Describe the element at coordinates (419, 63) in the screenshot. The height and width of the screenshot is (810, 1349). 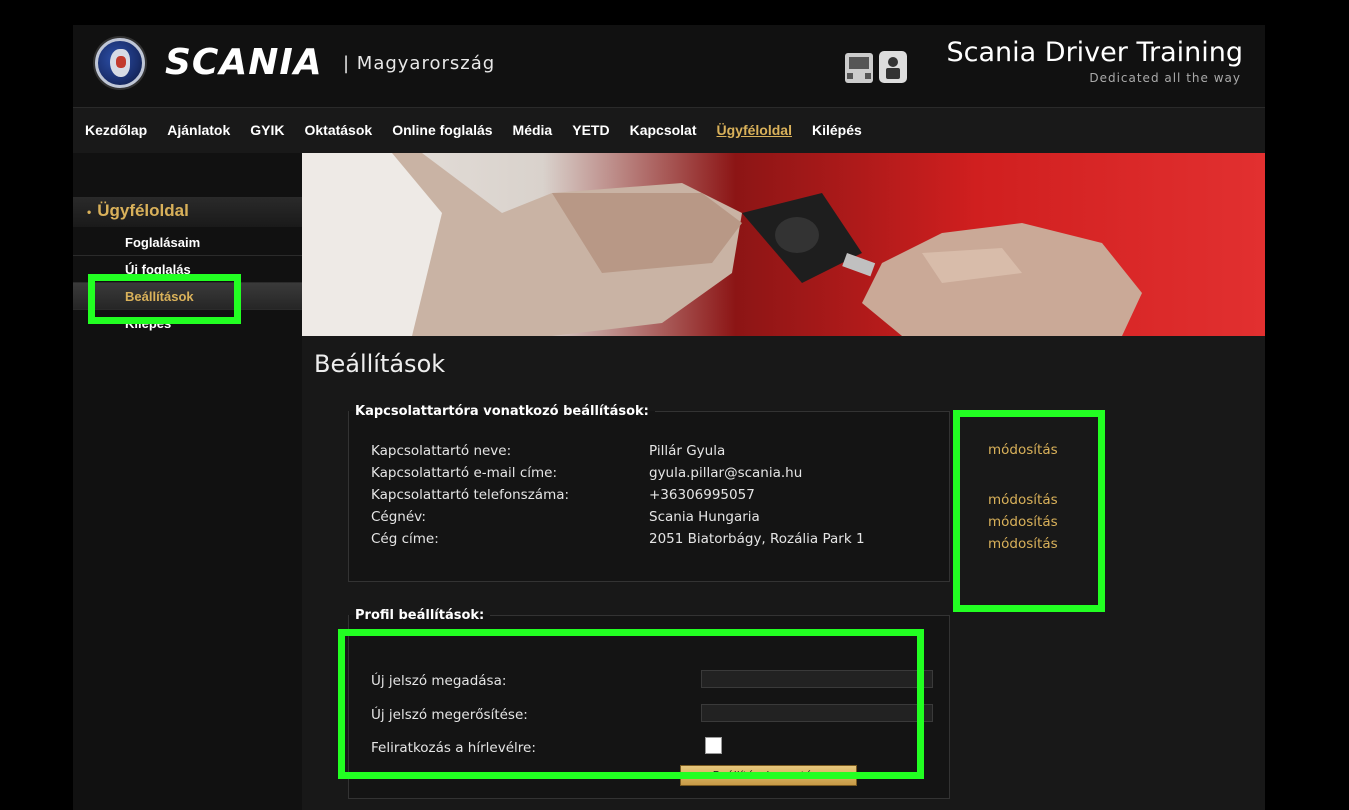
I see `region-label: | Magyarország` at that location.